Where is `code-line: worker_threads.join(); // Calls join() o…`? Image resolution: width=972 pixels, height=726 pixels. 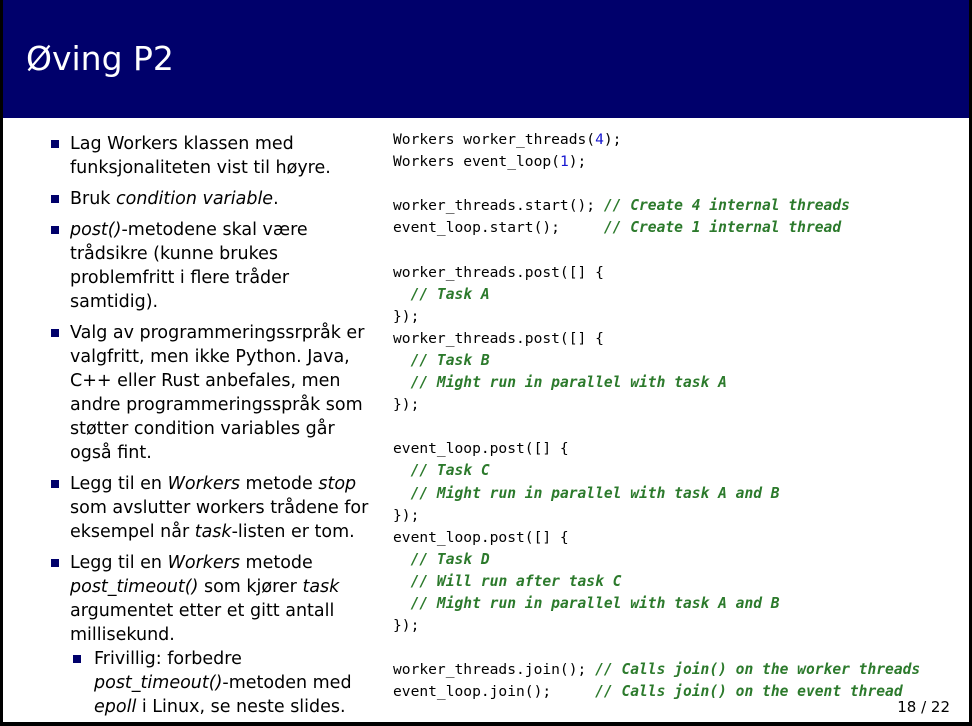
code-line: worker_threads.join(); // Calls join() o… is located at coordinates (656, 670).